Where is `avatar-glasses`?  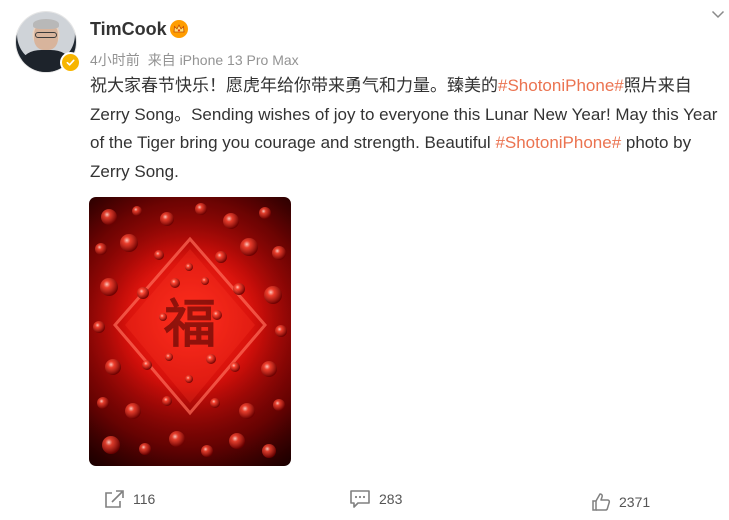 avatar-glasses is located at coordinates (46, 35).